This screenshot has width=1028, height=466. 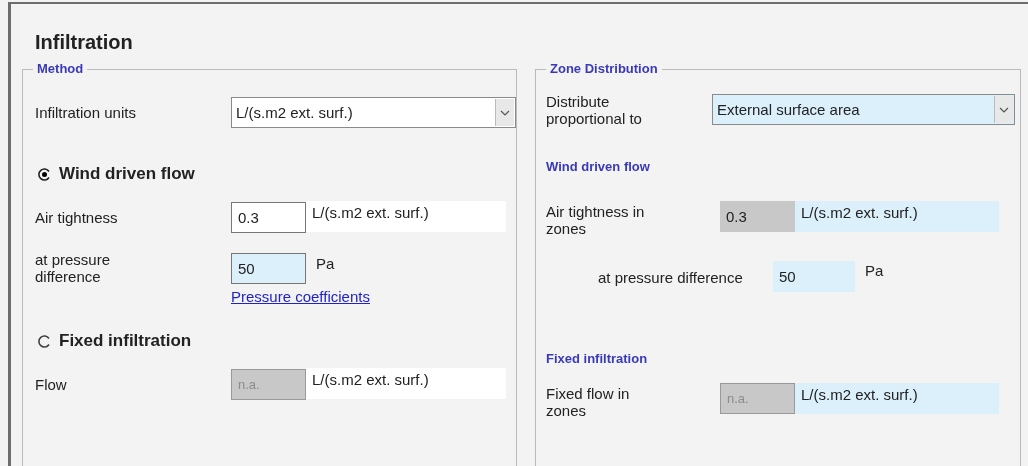 What do you see at coordinates (597, 359) in the screenshot?
I see `section-heading: Fixed infiltration` at bounding box center [597, 359].